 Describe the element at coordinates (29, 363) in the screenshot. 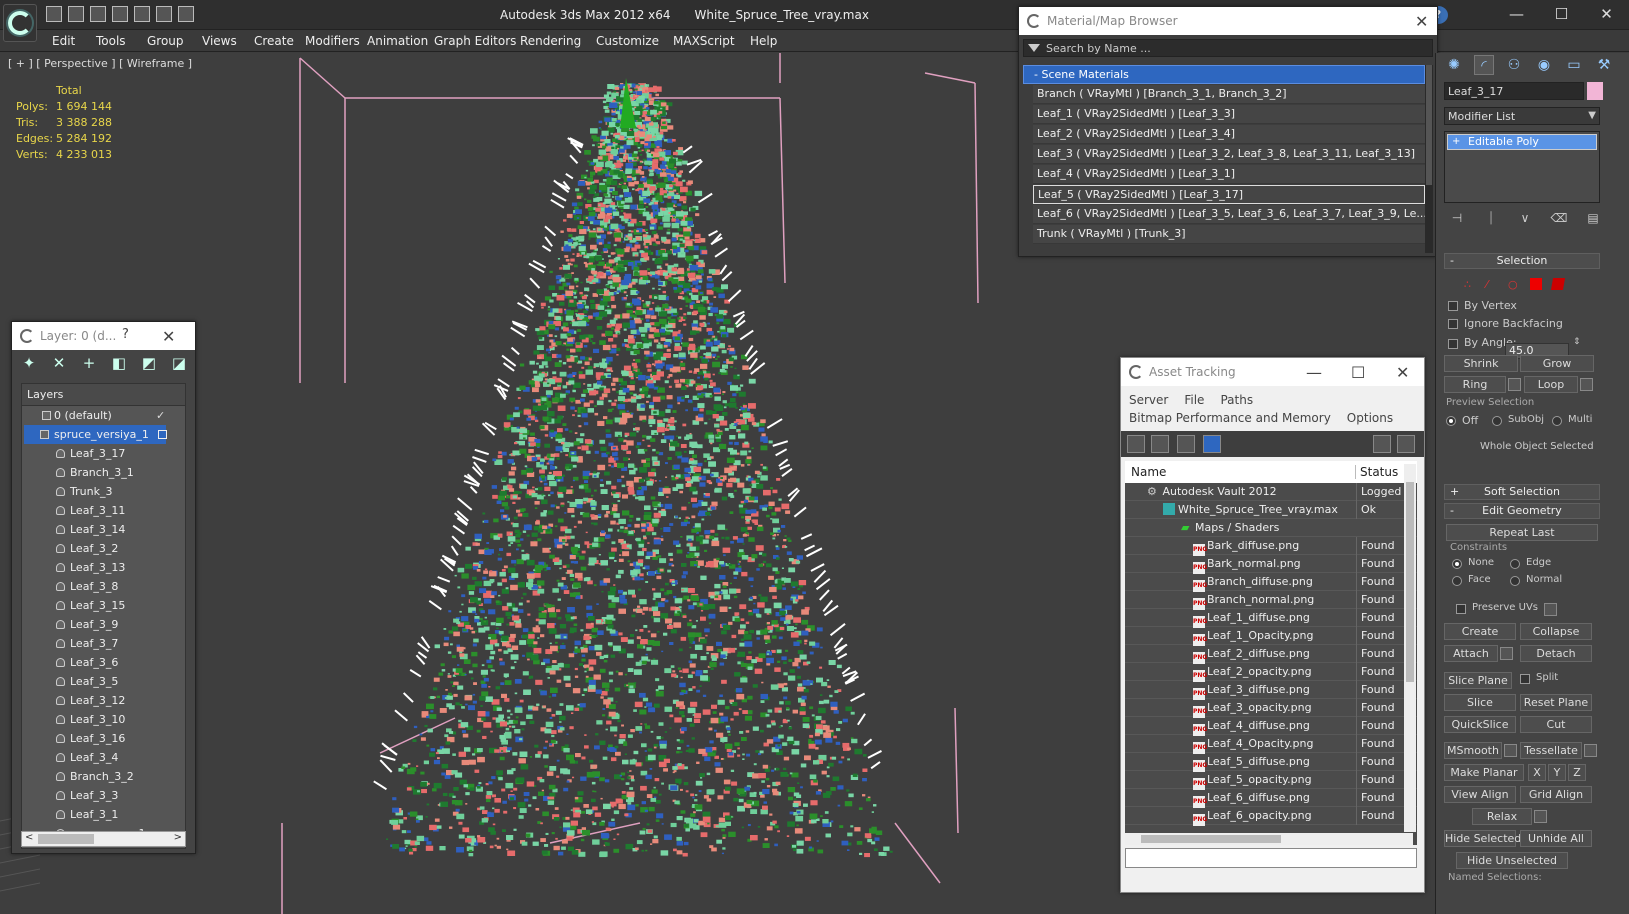

I see `new-layer-icon: ✦` at that location.